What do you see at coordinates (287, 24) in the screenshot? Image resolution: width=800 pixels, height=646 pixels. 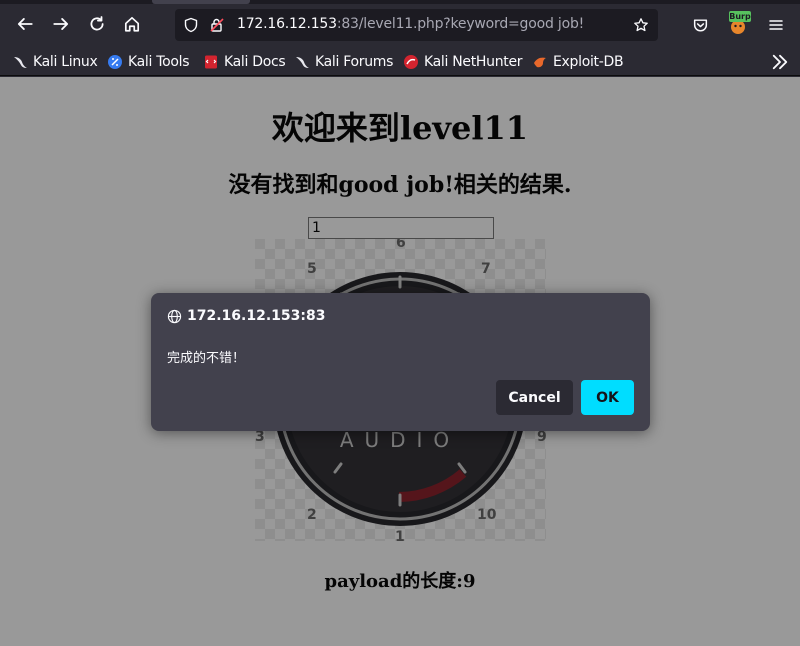 I see `url-host: 172.16.12.153` at bounding box center [287, 24].